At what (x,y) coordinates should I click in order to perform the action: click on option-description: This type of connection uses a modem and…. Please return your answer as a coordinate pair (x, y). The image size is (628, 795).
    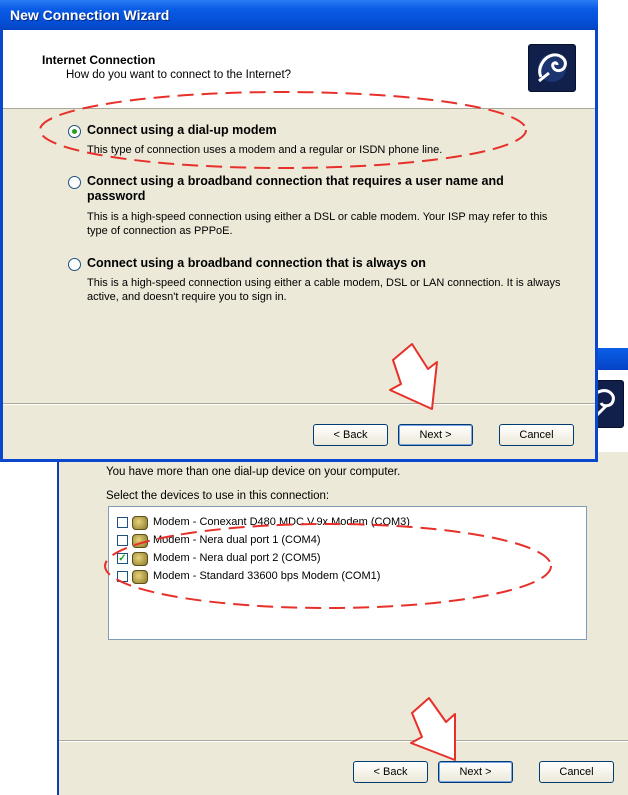
    Looking at the image, I should click on (265, 150).